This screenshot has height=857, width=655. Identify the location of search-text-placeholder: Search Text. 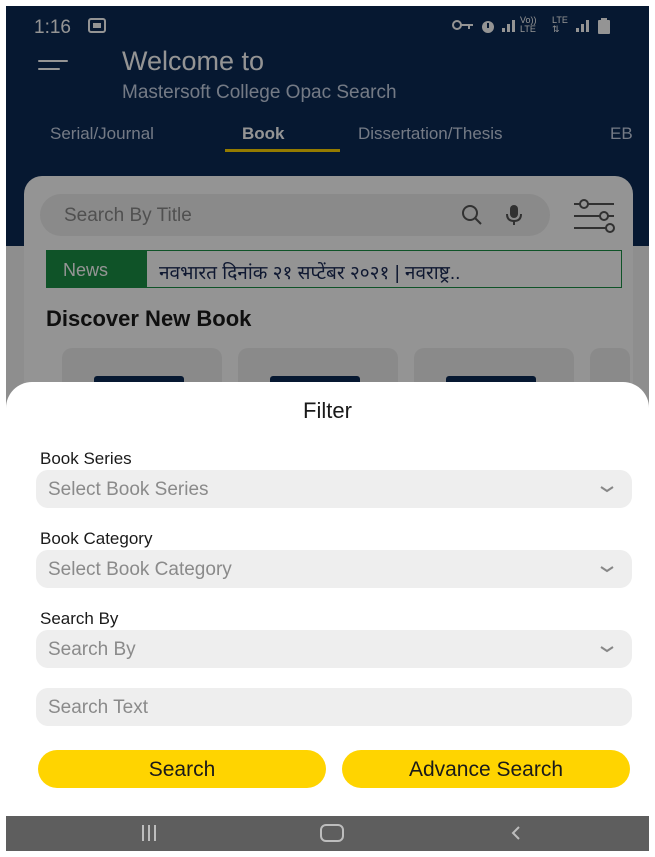
(98, 707).